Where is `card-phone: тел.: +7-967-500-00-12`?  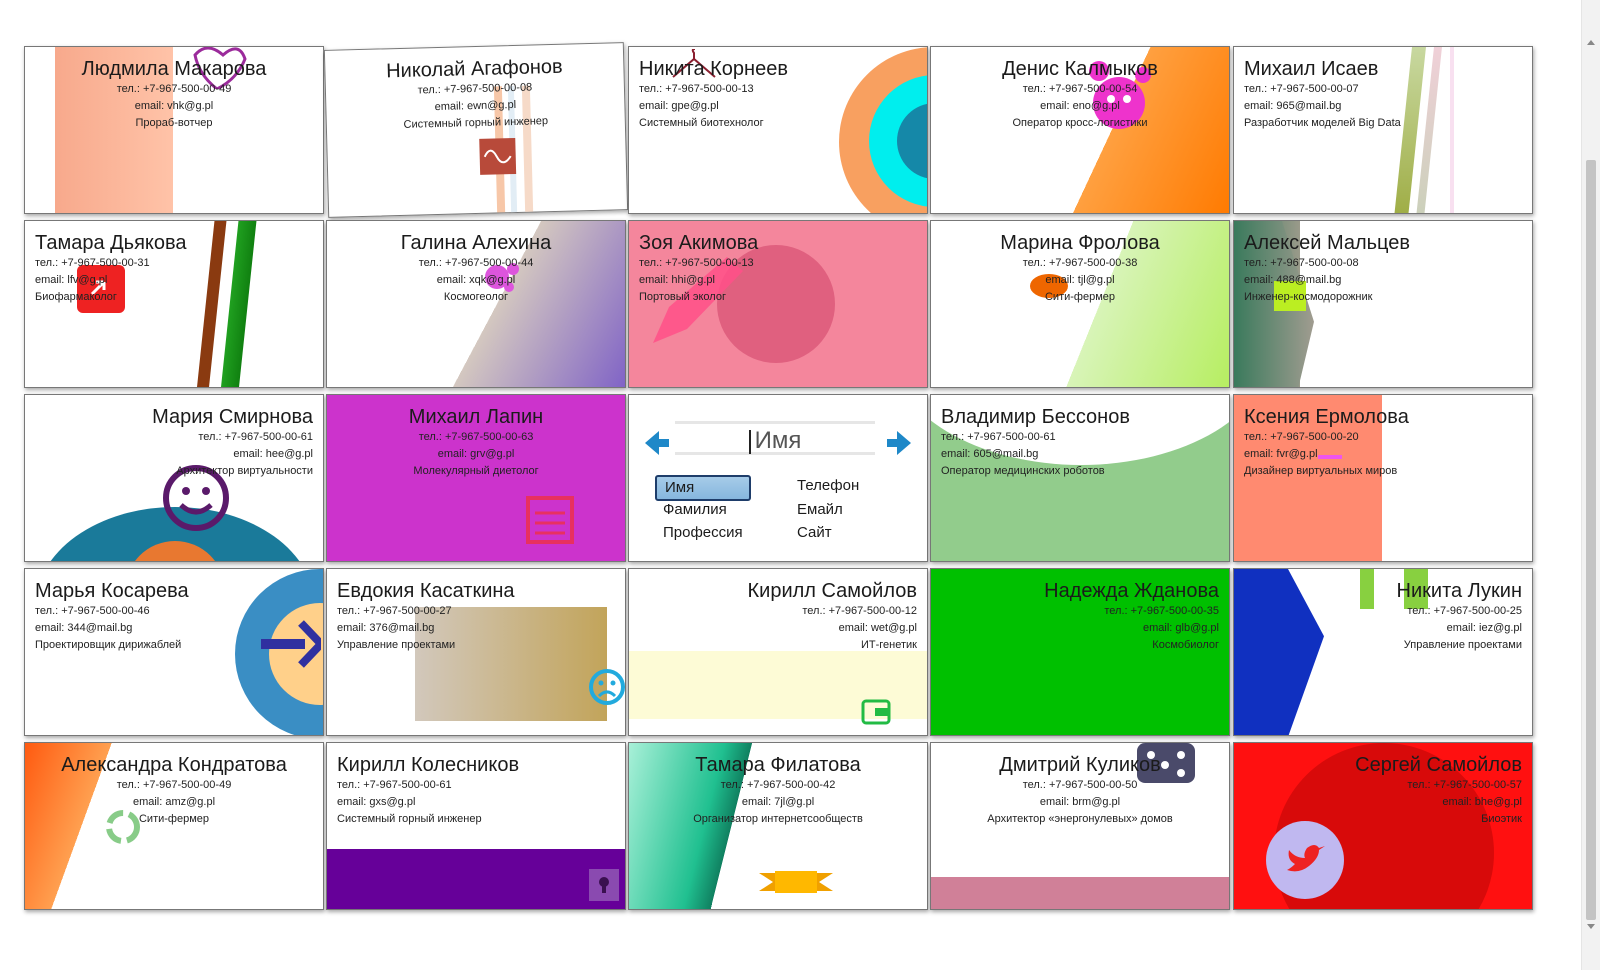
card-phone: тел.: +7-967-500-00-12 is located at coordinates (859, 611).